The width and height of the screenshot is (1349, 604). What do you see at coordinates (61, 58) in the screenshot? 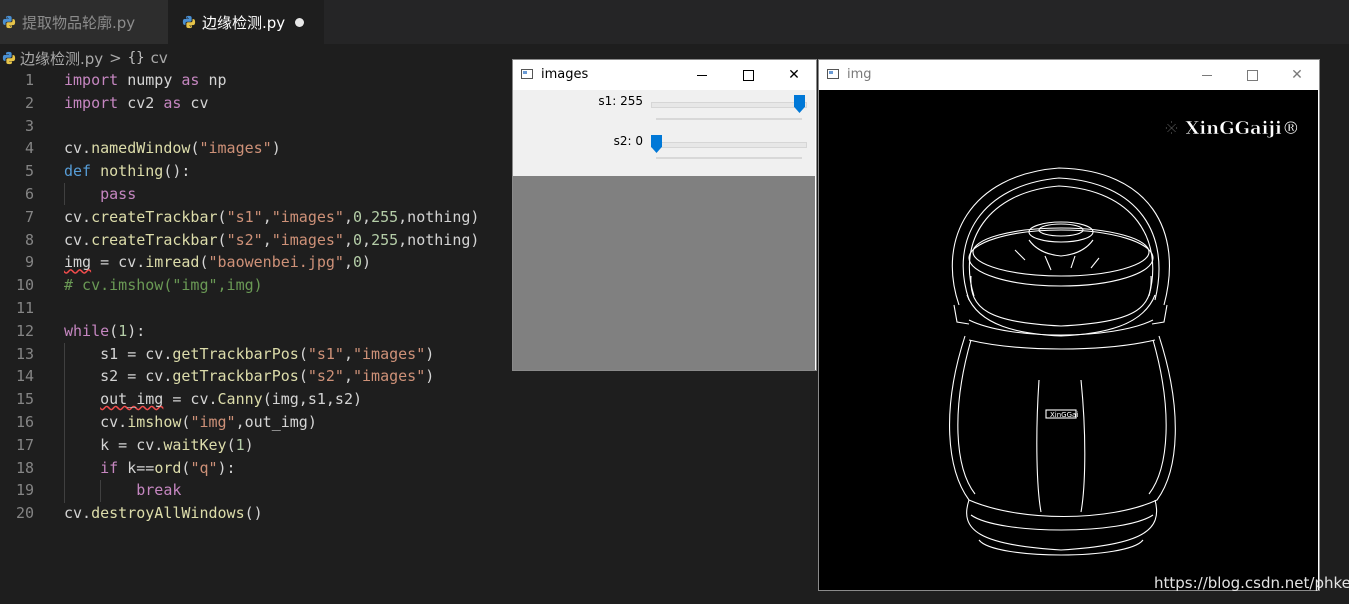
I see `breadcrumb-file: 边缘检测.py` at bounding box center [61, 58].